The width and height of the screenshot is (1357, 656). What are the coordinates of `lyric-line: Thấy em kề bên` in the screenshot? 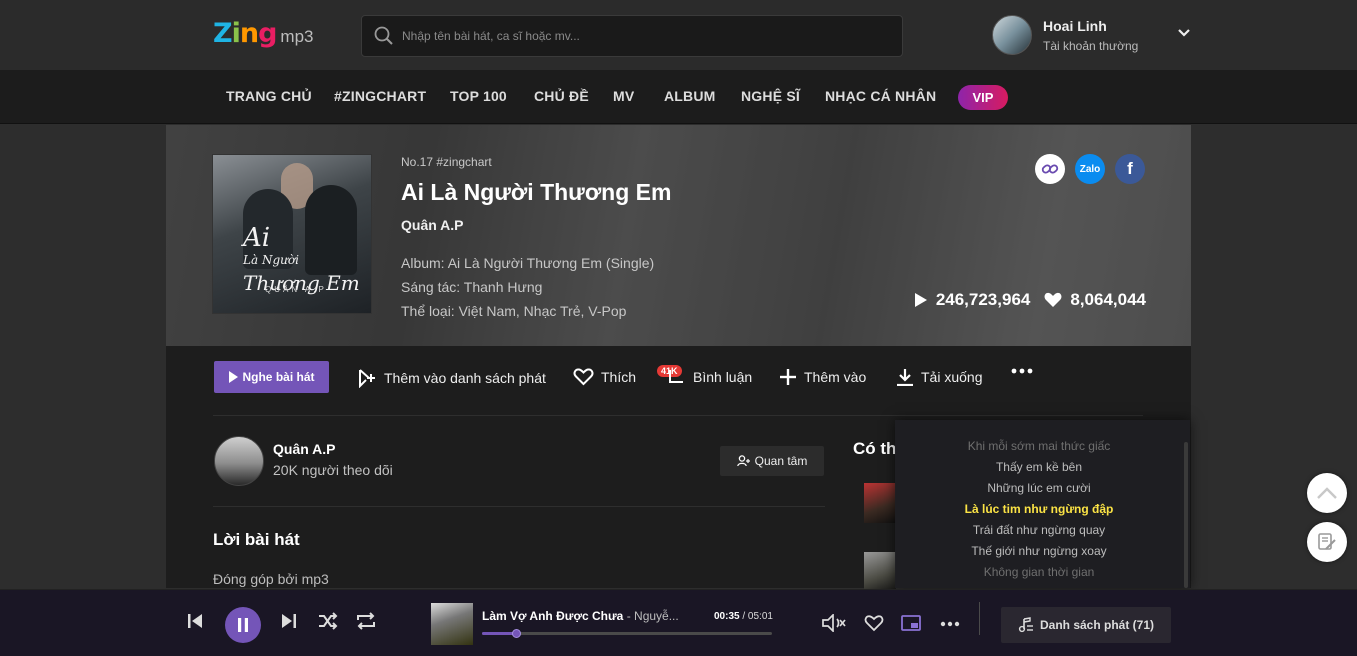 It's located at (1039, 467).